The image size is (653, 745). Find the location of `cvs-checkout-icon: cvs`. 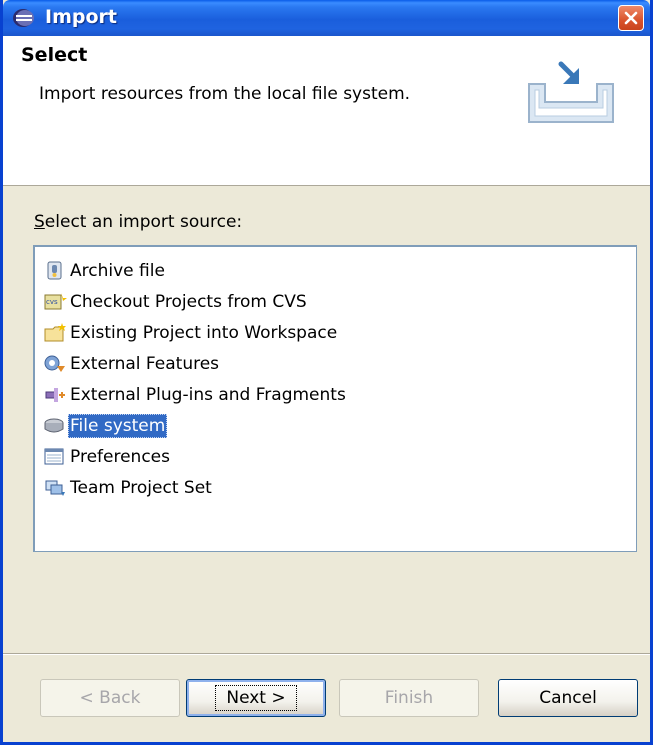

cvs-checkout-icon: cvs is located at coordinates (55, 301).